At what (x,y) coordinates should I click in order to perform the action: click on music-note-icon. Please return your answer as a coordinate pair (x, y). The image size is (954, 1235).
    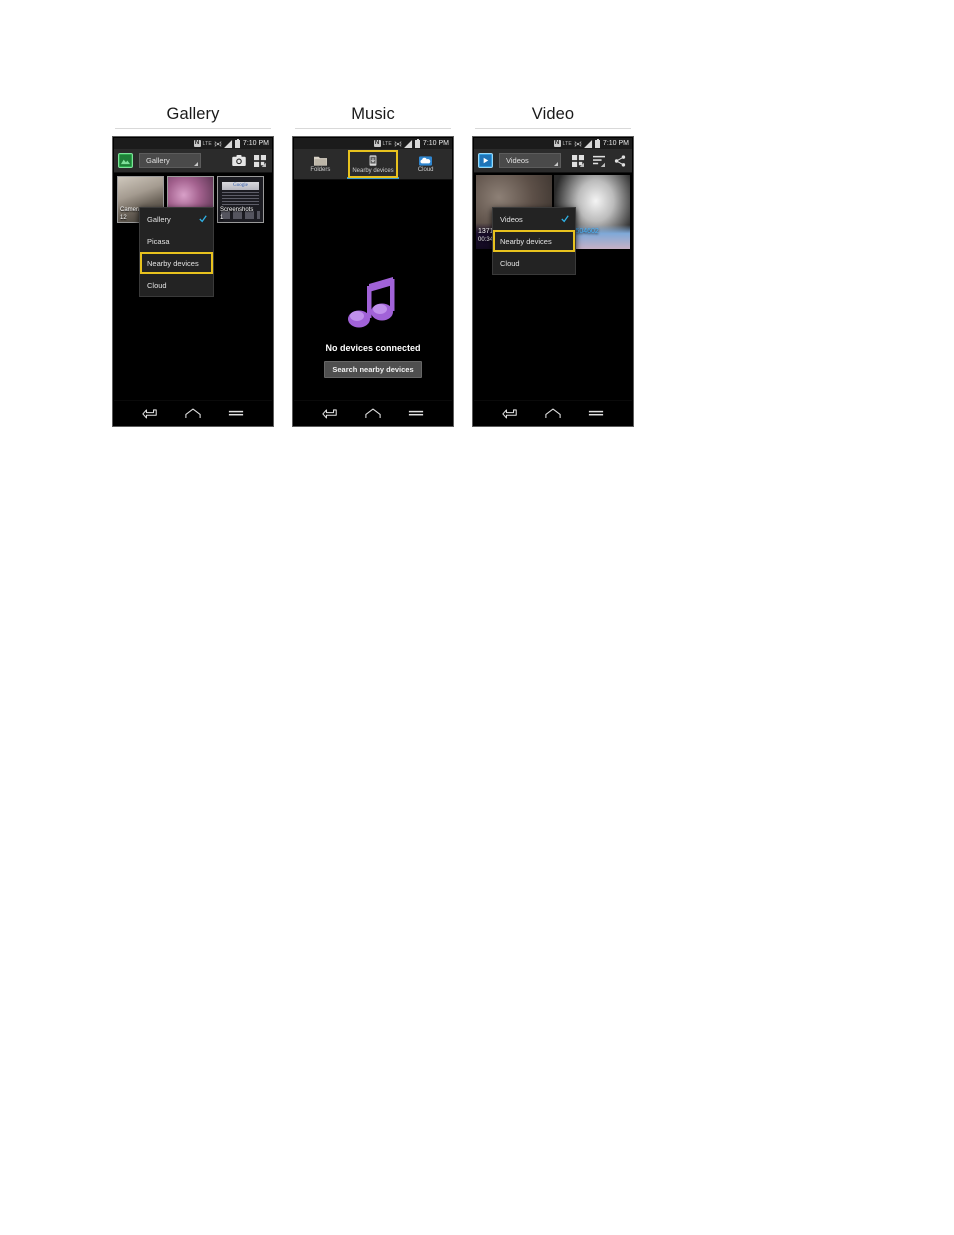
    Looking at the image, I should click on (371, 302).